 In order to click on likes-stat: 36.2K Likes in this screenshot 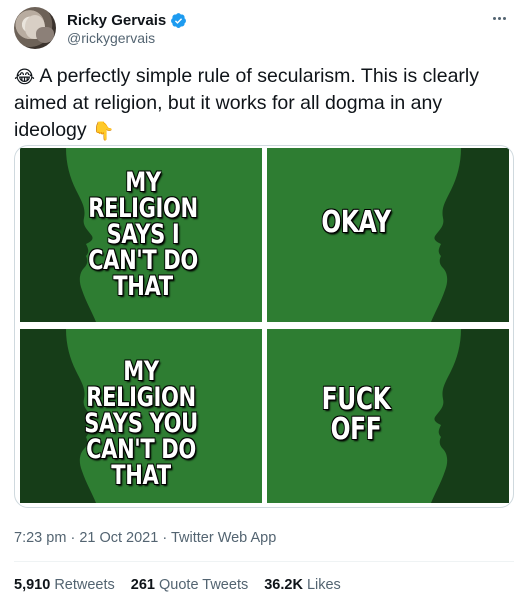, I will do `click(302, 585)`.